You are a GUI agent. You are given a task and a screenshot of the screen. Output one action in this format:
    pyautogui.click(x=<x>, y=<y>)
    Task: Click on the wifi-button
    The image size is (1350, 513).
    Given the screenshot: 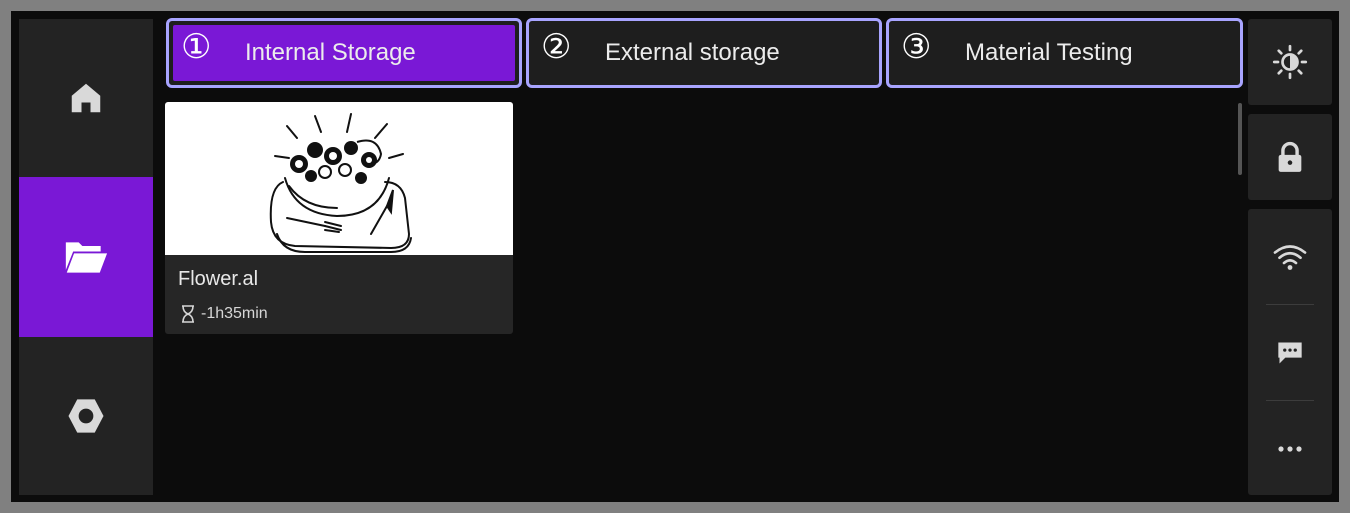 What is the action you would take?
    pyautogui.click(x=1290, y=256)
    